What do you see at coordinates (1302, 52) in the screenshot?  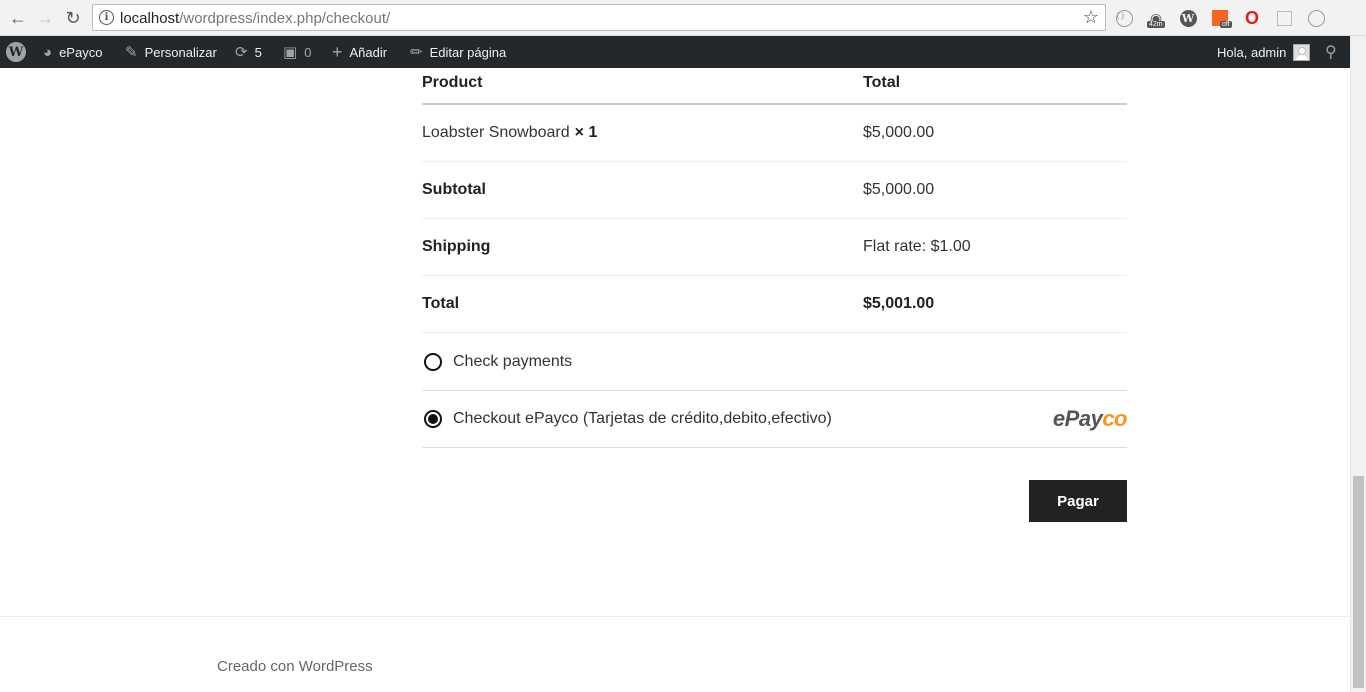 I see `avatar` at bounding box center [1302, 52].